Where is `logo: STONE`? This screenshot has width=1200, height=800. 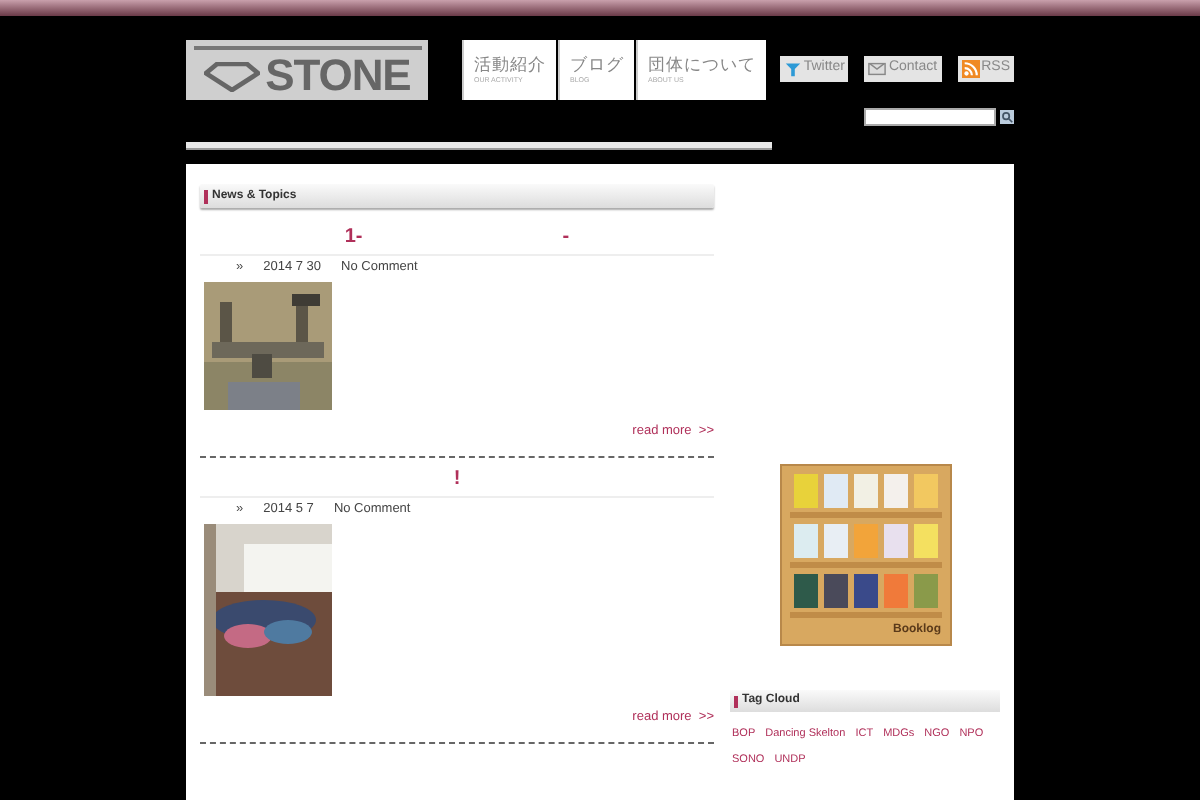 logo: STONE is located at coordinates (307, 70).